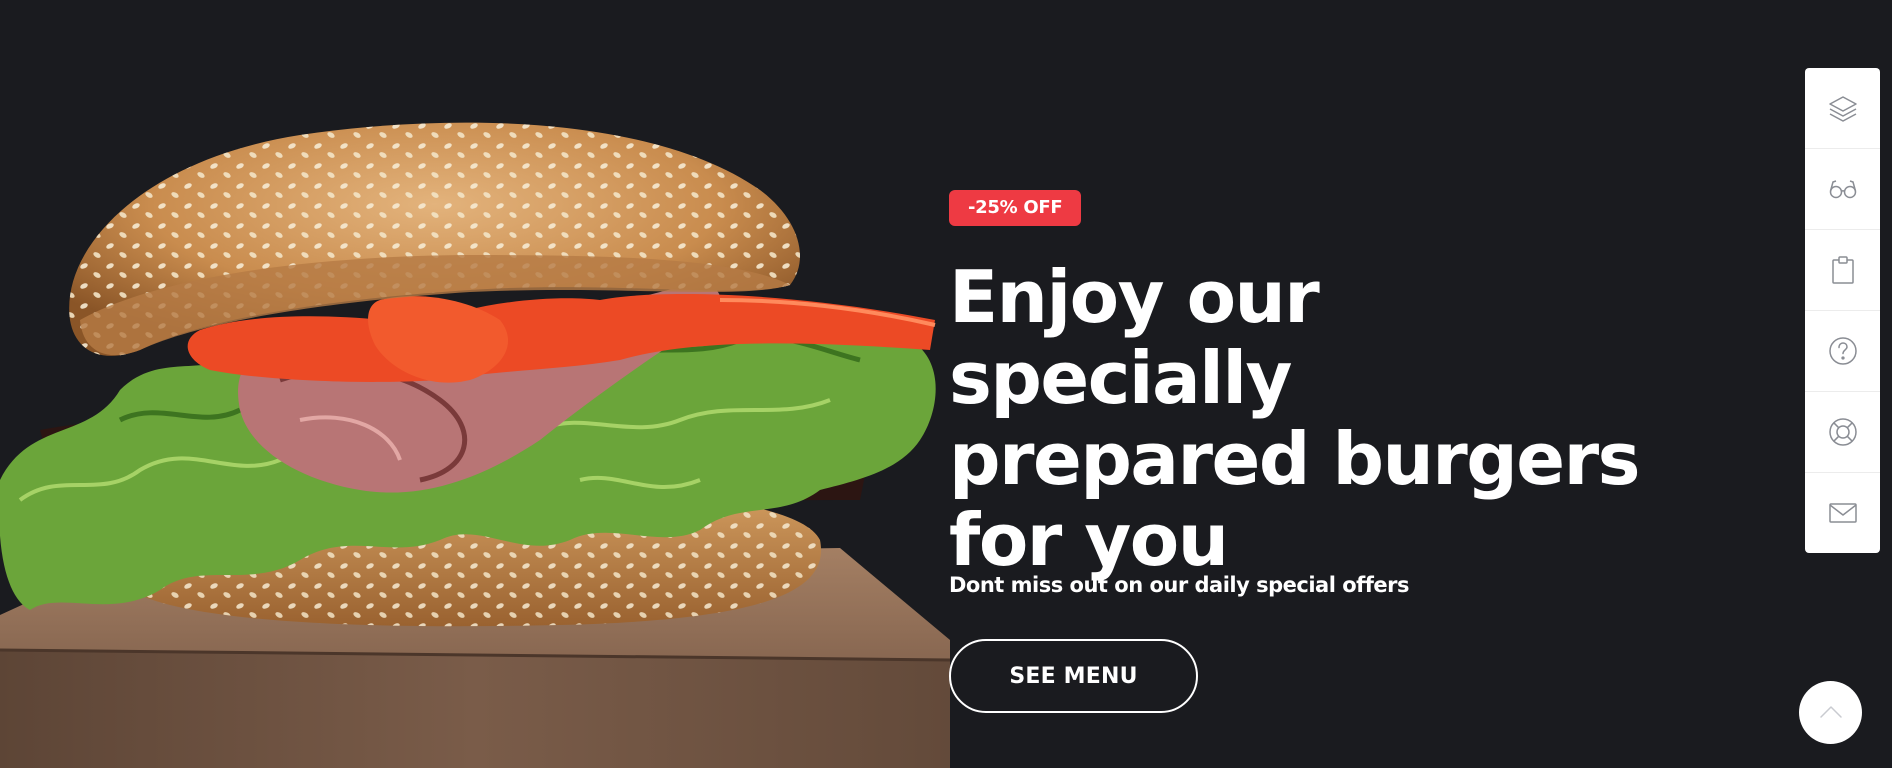  What do you see at coordinates (1015, 208) in the screenshot?
I see `discount-badge: -25% OFF` at bounding box center [1015, 208].